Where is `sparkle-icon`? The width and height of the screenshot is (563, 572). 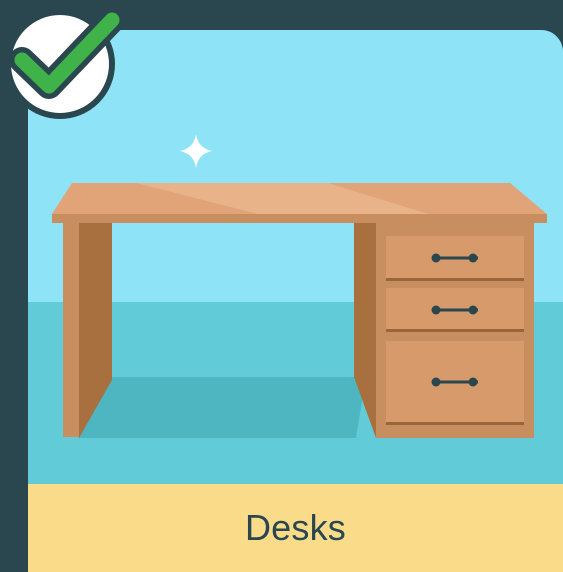
sparkle-icon is located at coordinates (196, 151).